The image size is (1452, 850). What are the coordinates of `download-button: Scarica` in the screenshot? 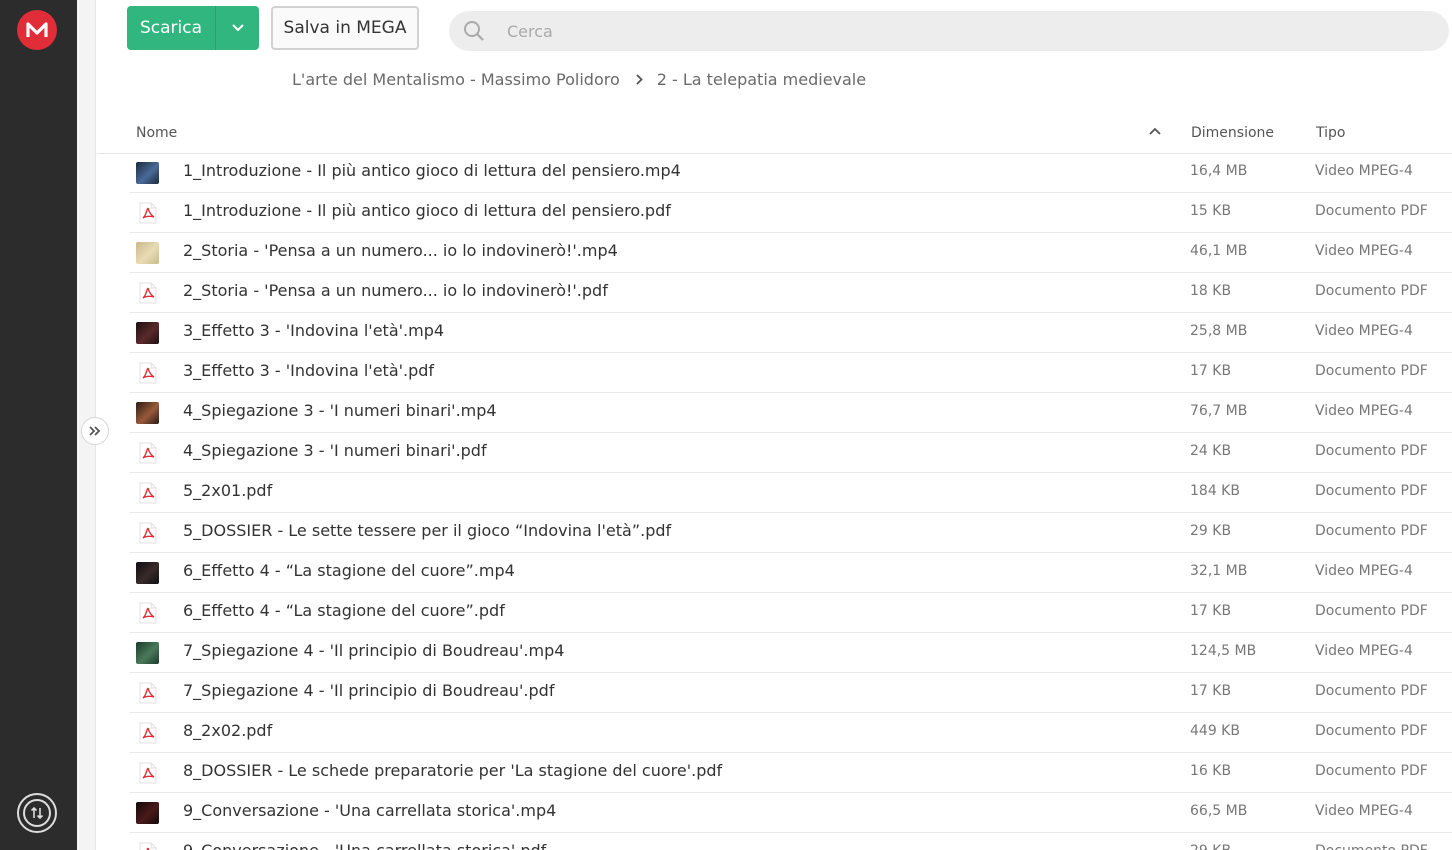 It's located at (193, 28).